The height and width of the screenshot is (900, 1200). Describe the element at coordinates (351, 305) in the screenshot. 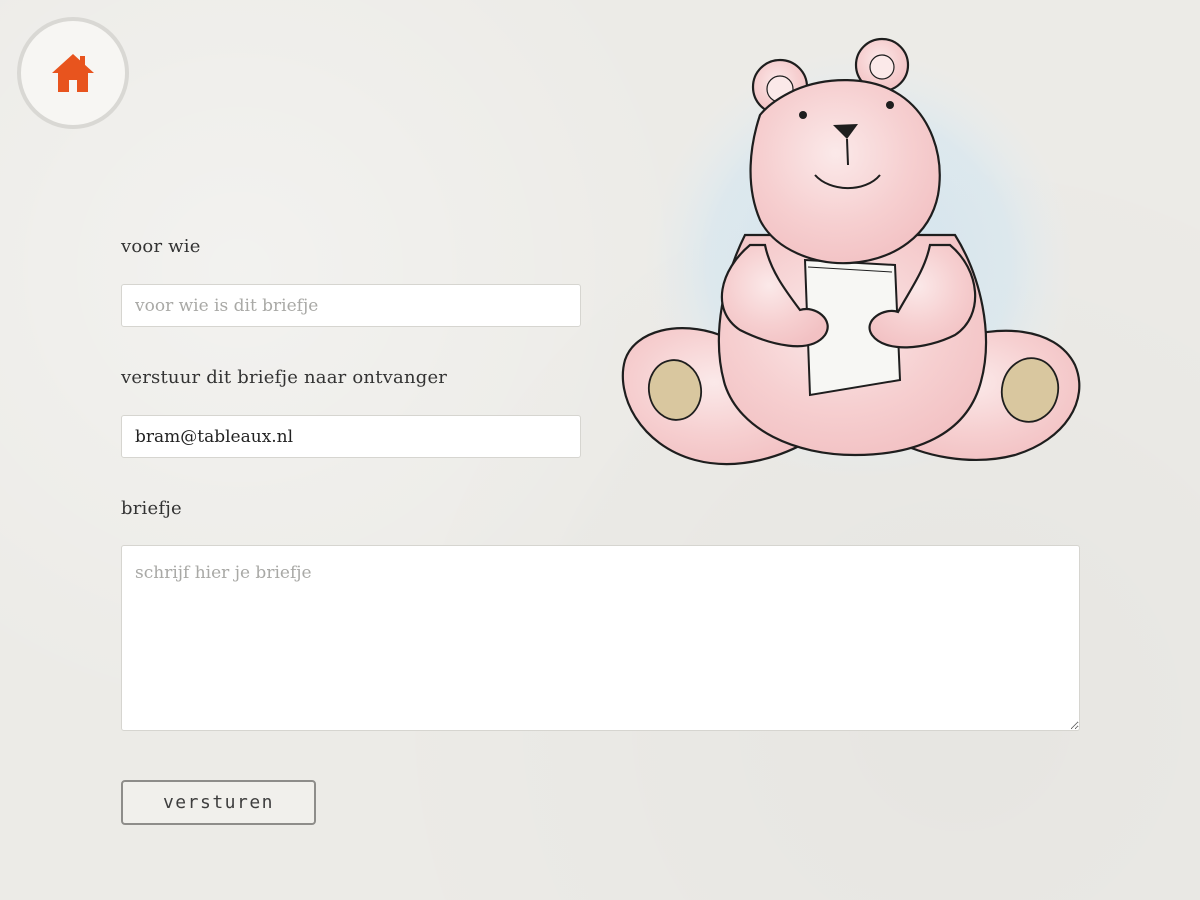

I see `recipient-name-input` at that location.